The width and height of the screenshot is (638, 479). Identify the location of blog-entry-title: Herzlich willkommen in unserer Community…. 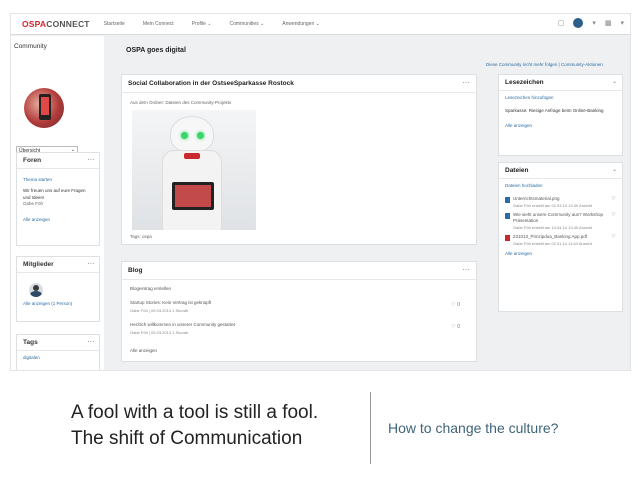
(182, 324).